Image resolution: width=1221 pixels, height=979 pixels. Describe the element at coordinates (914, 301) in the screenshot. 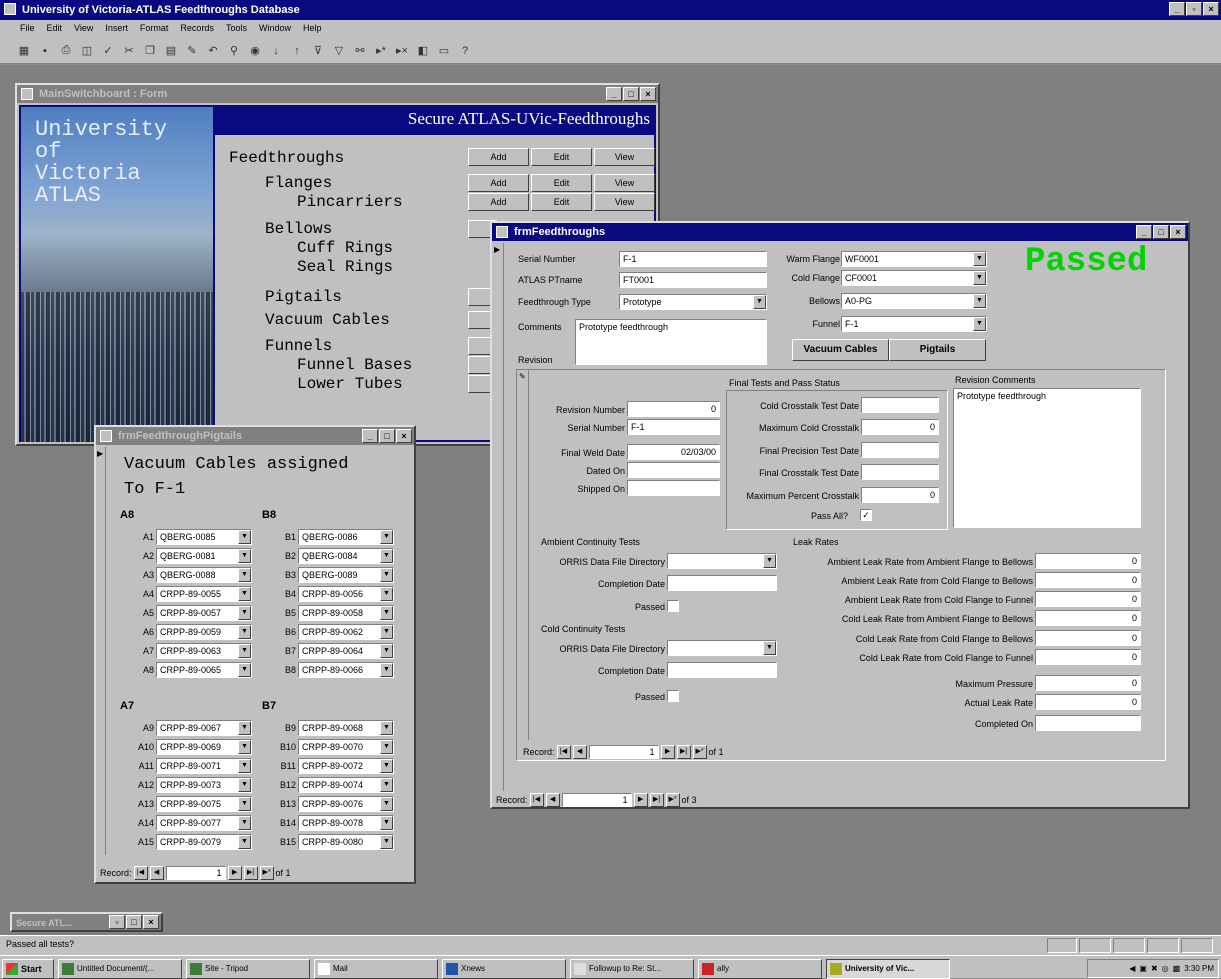

I see `bellows-dropdown: A0-PG ▼` at that location.